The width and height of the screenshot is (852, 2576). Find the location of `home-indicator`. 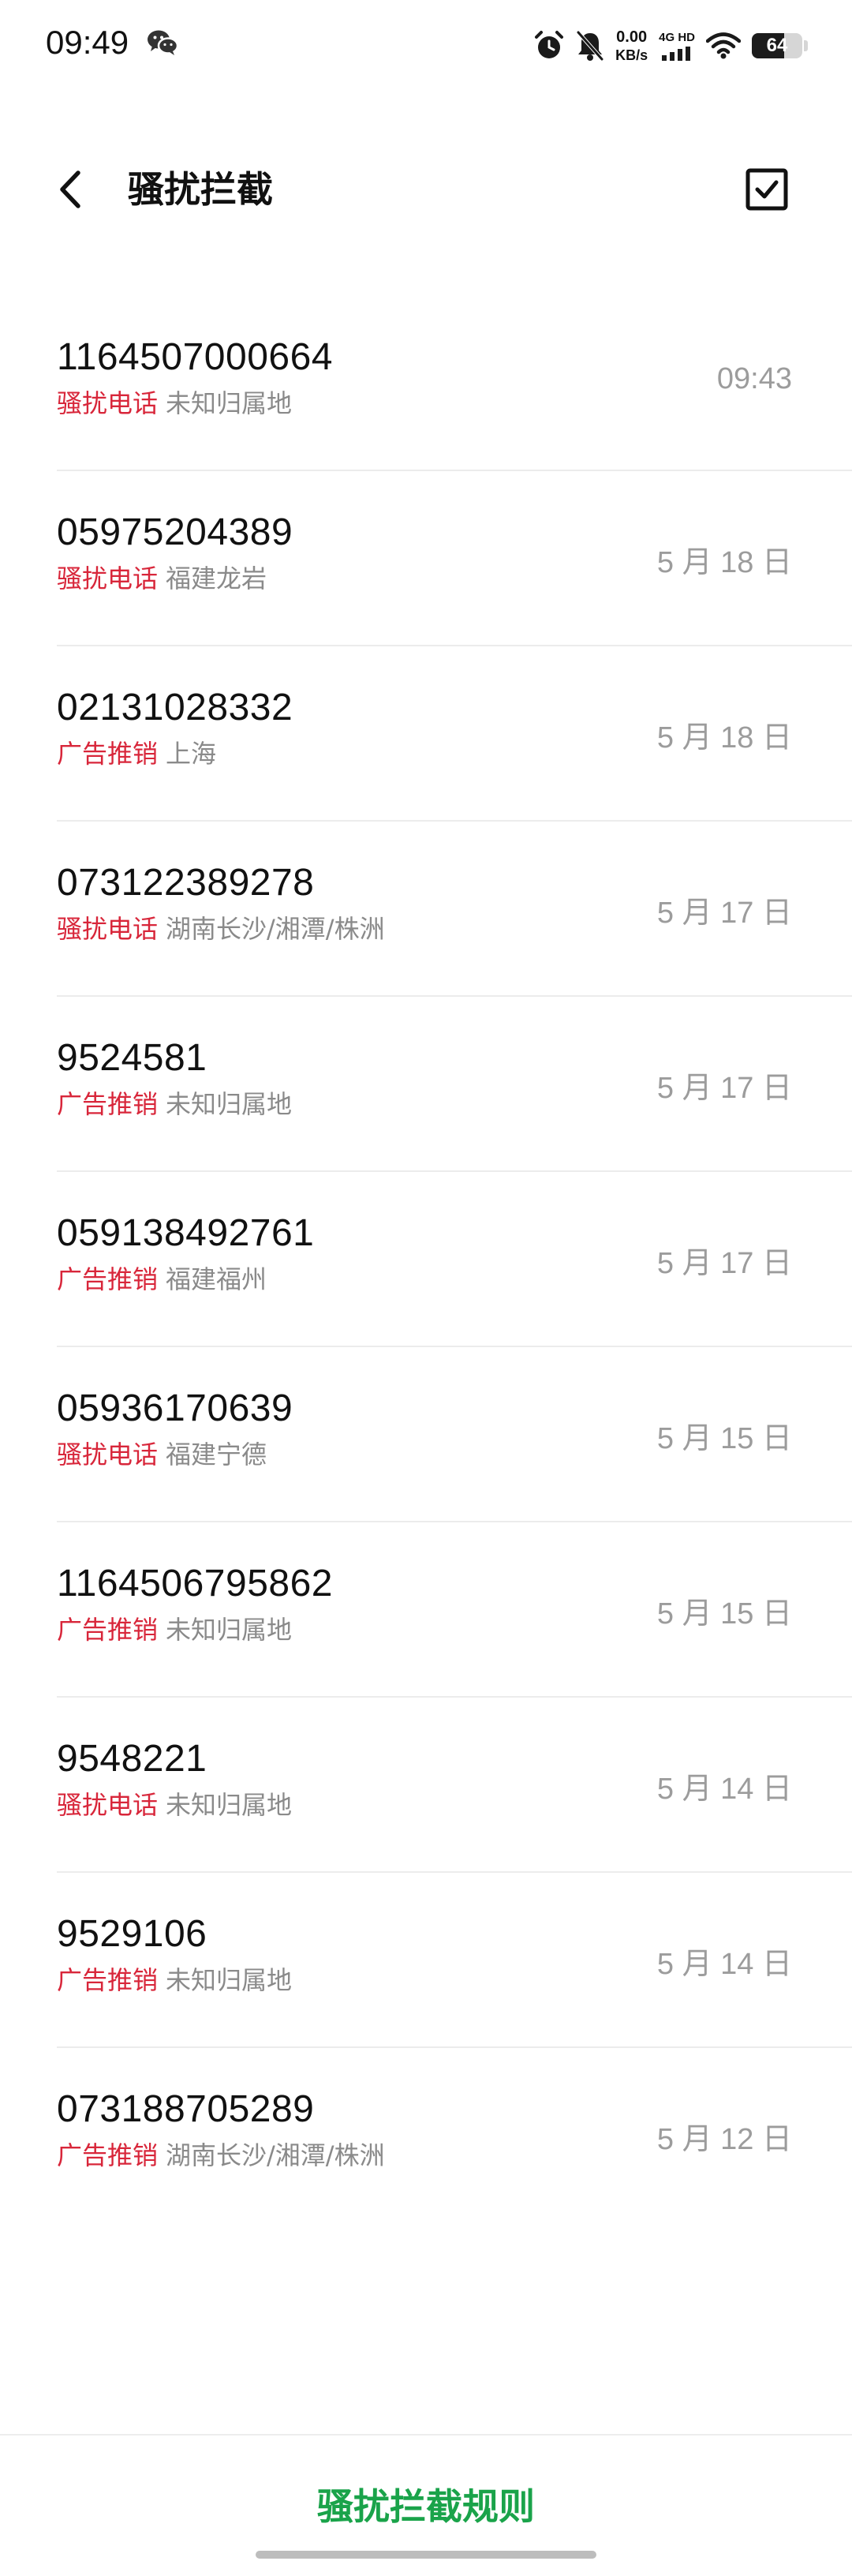

home-indicator is located at coordinates (426, 2555).